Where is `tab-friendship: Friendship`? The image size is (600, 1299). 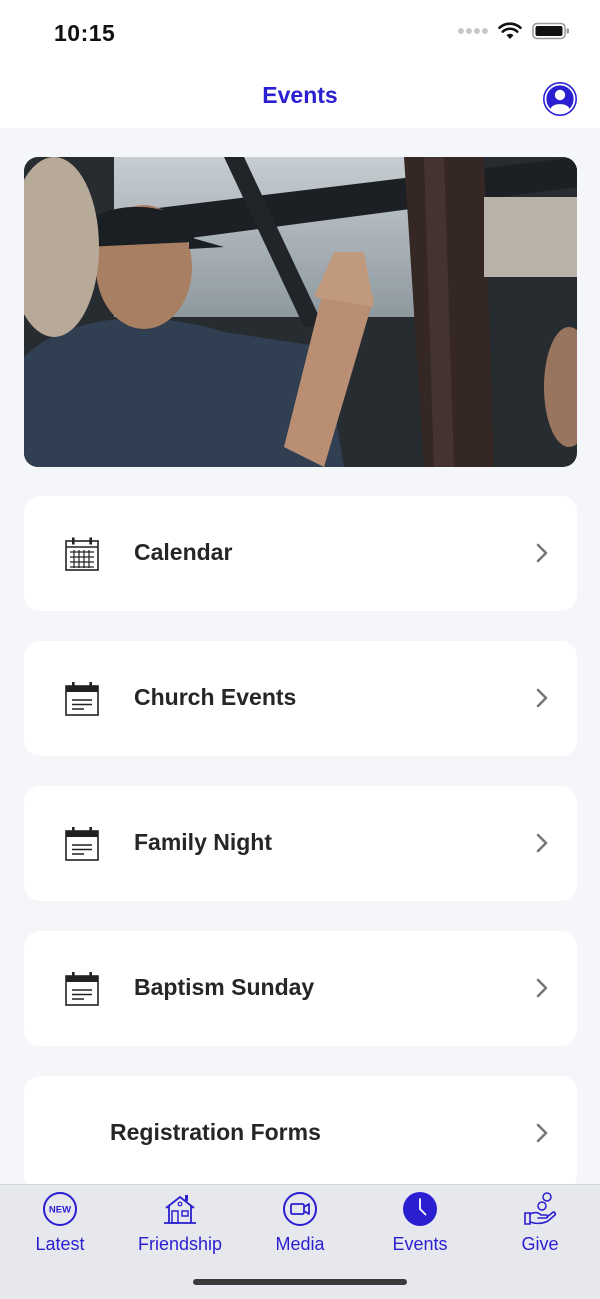
tab-friendship: Friendship is located at coordinates (180, 1223).